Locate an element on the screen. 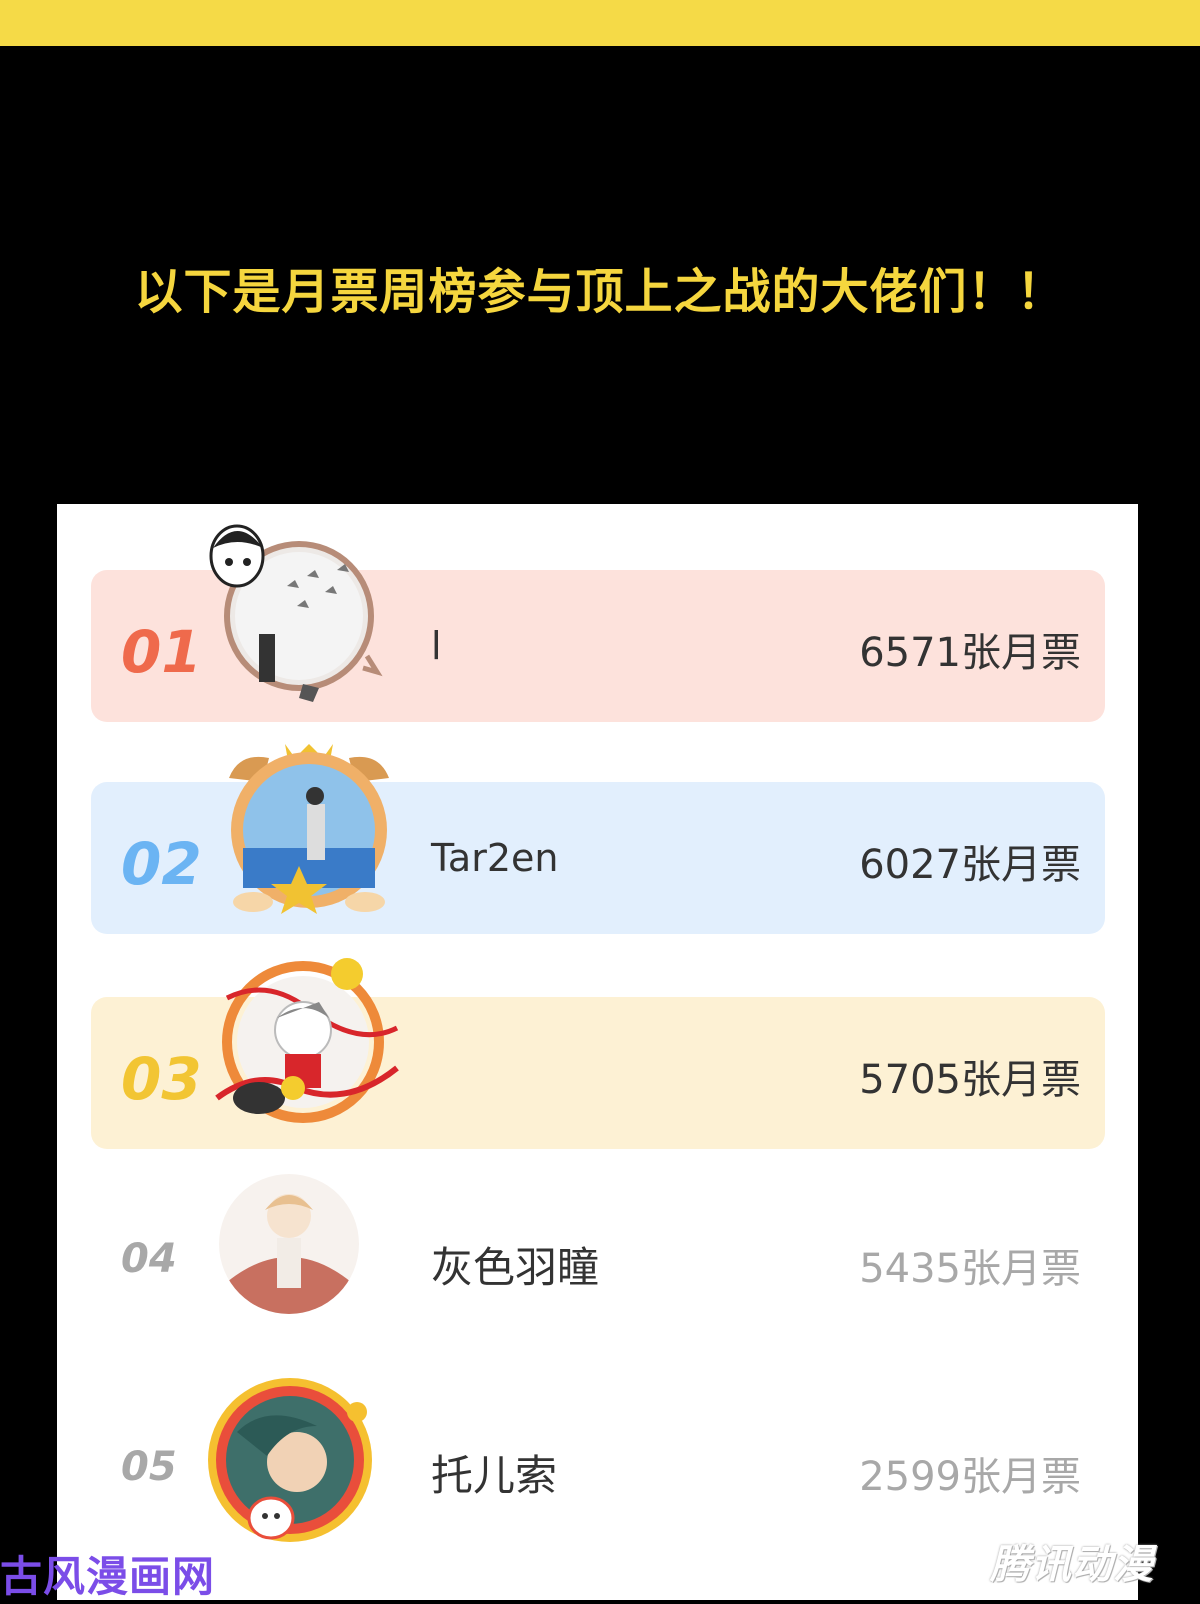  user-name: Tar2en is located at coordinates (495, 858).